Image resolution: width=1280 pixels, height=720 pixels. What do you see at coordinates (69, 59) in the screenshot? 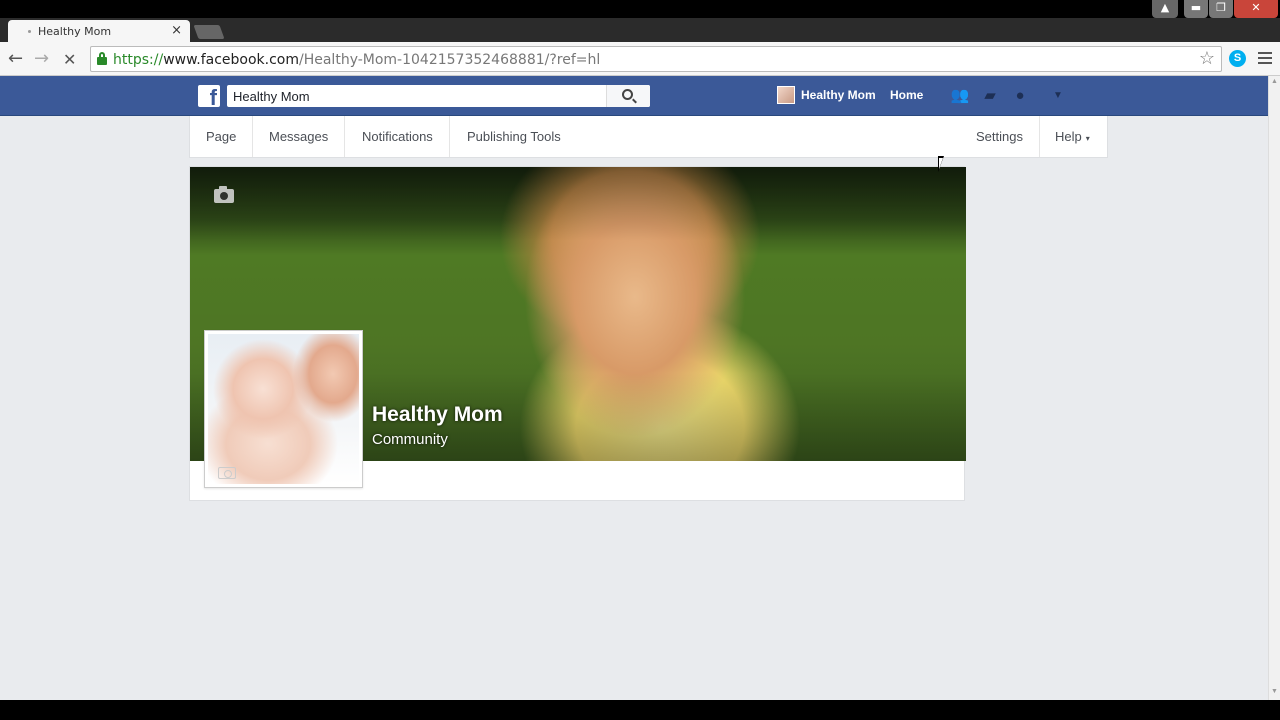
I see `stop-loading-icon: ✕` at bounding box center [69, 59].